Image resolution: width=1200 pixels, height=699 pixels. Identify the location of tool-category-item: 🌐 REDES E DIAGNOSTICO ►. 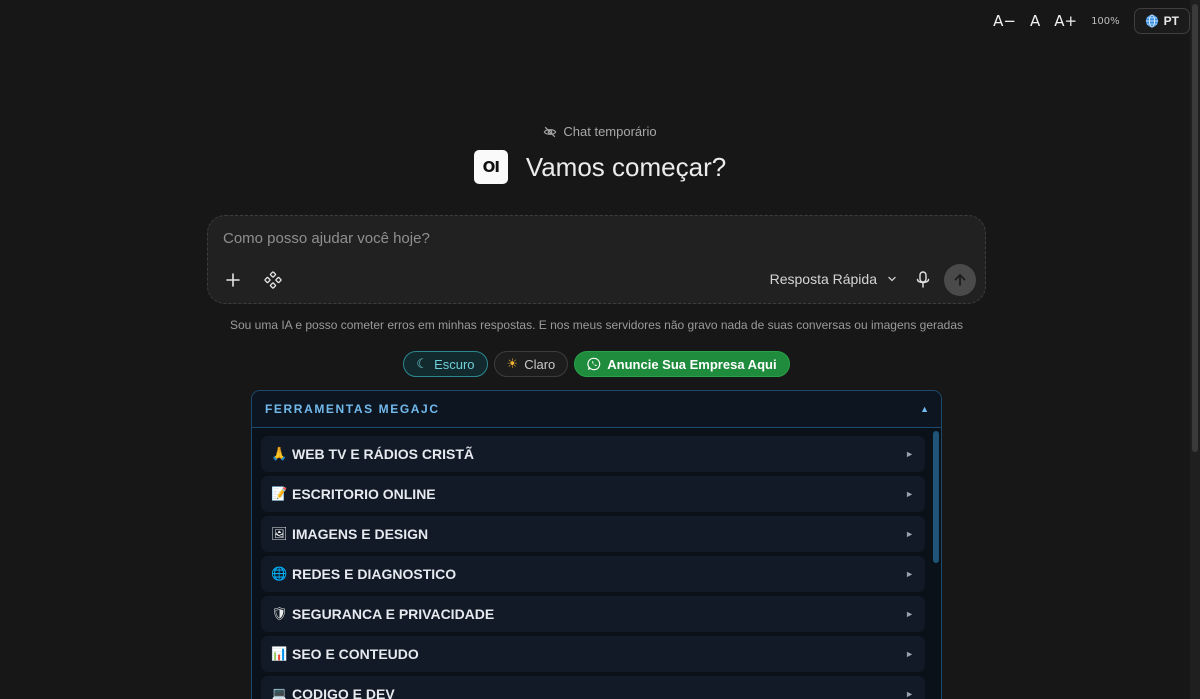
(593, 574).